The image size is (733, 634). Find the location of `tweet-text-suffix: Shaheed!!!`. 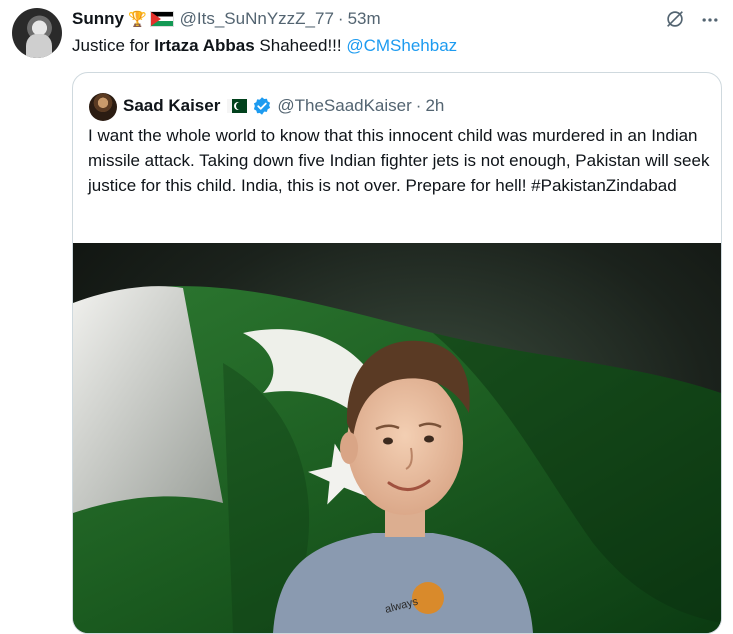

tweet-text-suffix: Shaheed!!! is located at coordinates (300, 45).